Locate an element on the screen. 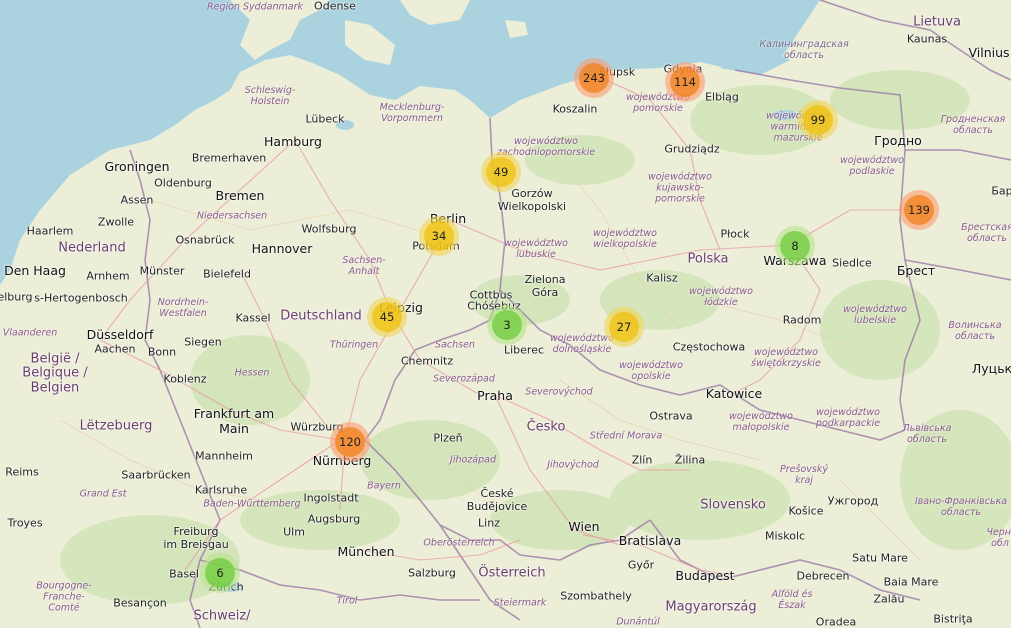  cluster-marker: 3 is located at coordinates (507, 325).